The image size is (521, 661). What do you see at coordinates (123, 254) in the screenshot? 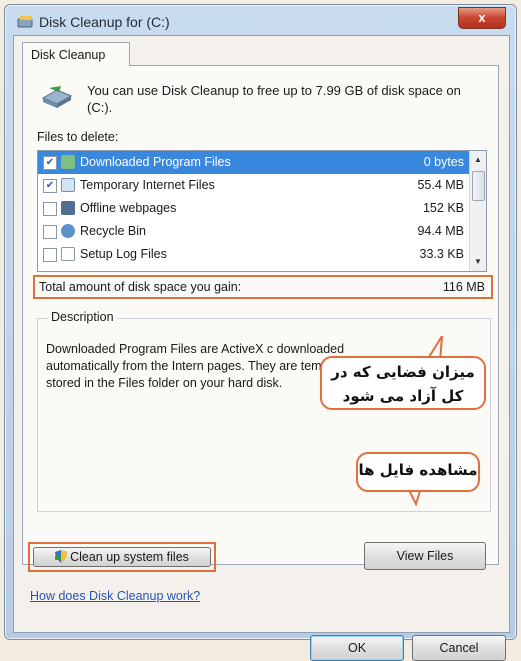
I see `file-name: Setup Log Files` at bounding box center [123, 254].